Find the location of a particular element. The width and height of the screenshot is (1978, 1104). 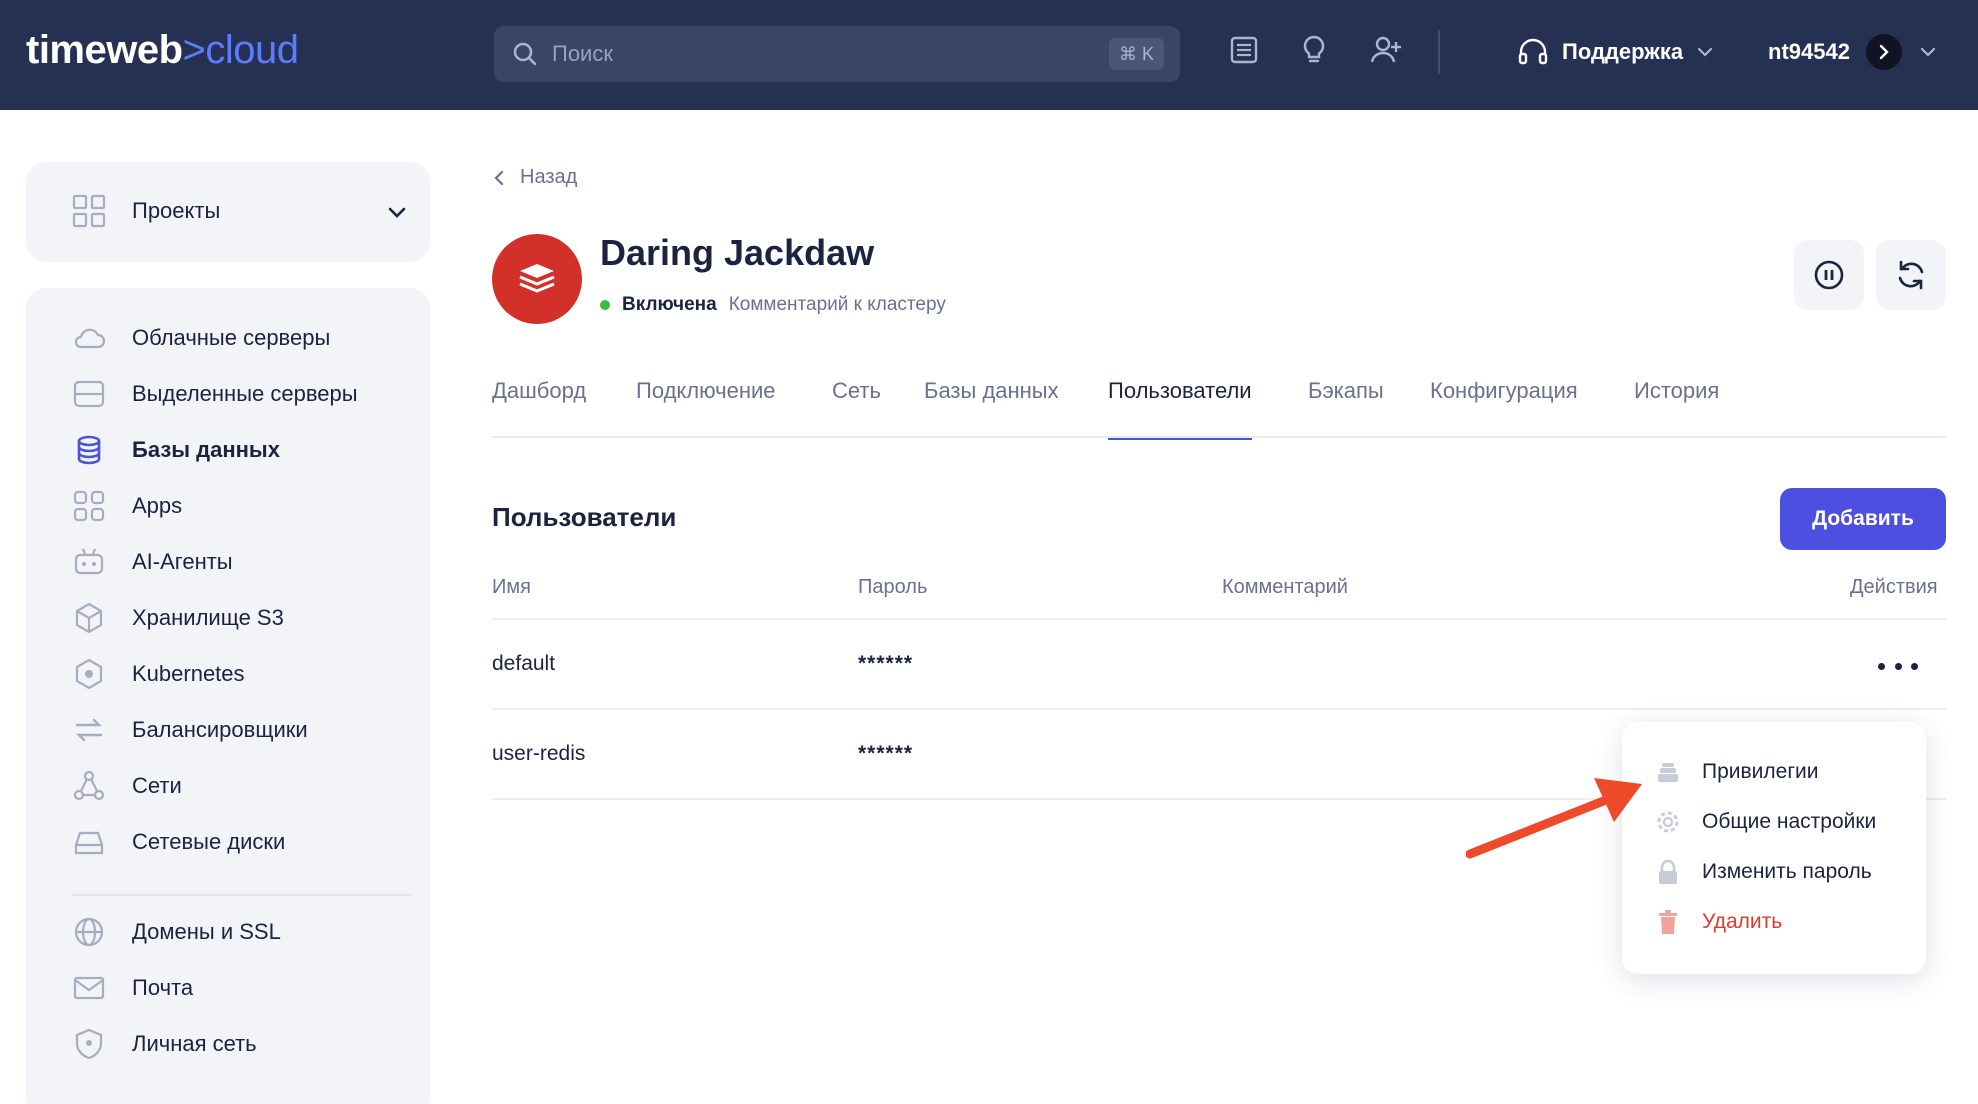

sidebar-item-label: Базы данных is located at coordinates (206, 449).